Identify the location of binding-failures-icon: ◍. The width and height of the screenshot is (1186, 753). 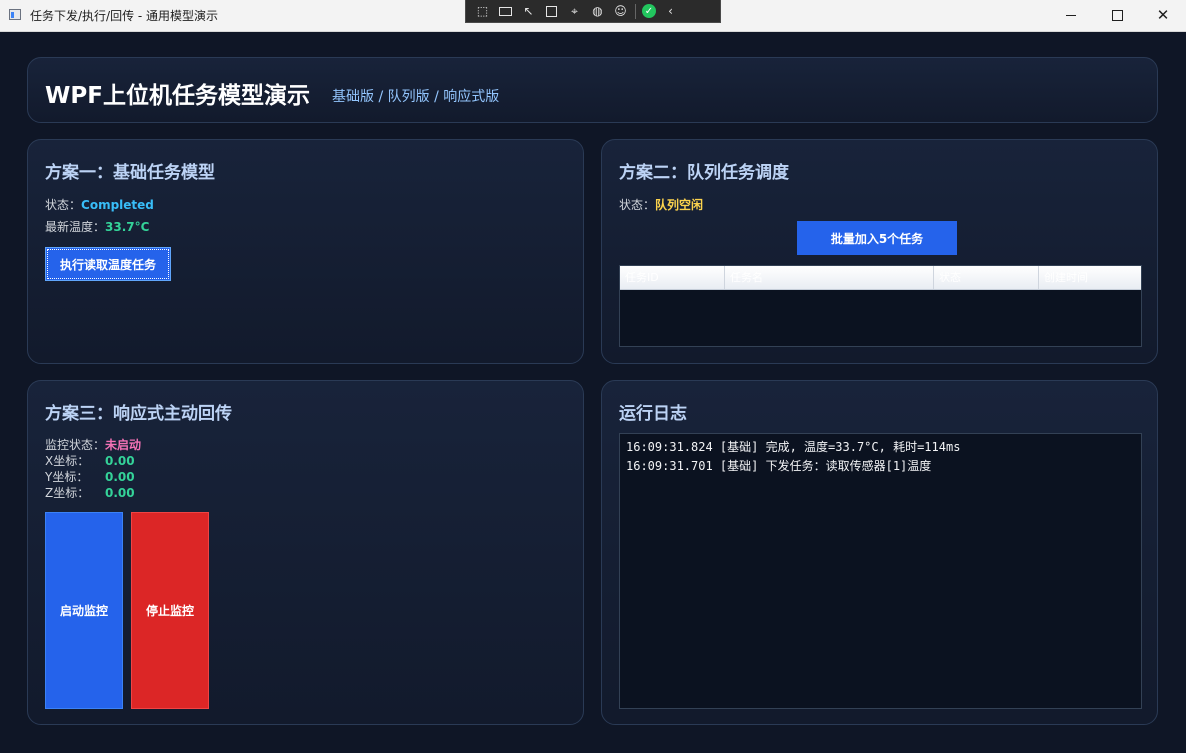
(597, 11).